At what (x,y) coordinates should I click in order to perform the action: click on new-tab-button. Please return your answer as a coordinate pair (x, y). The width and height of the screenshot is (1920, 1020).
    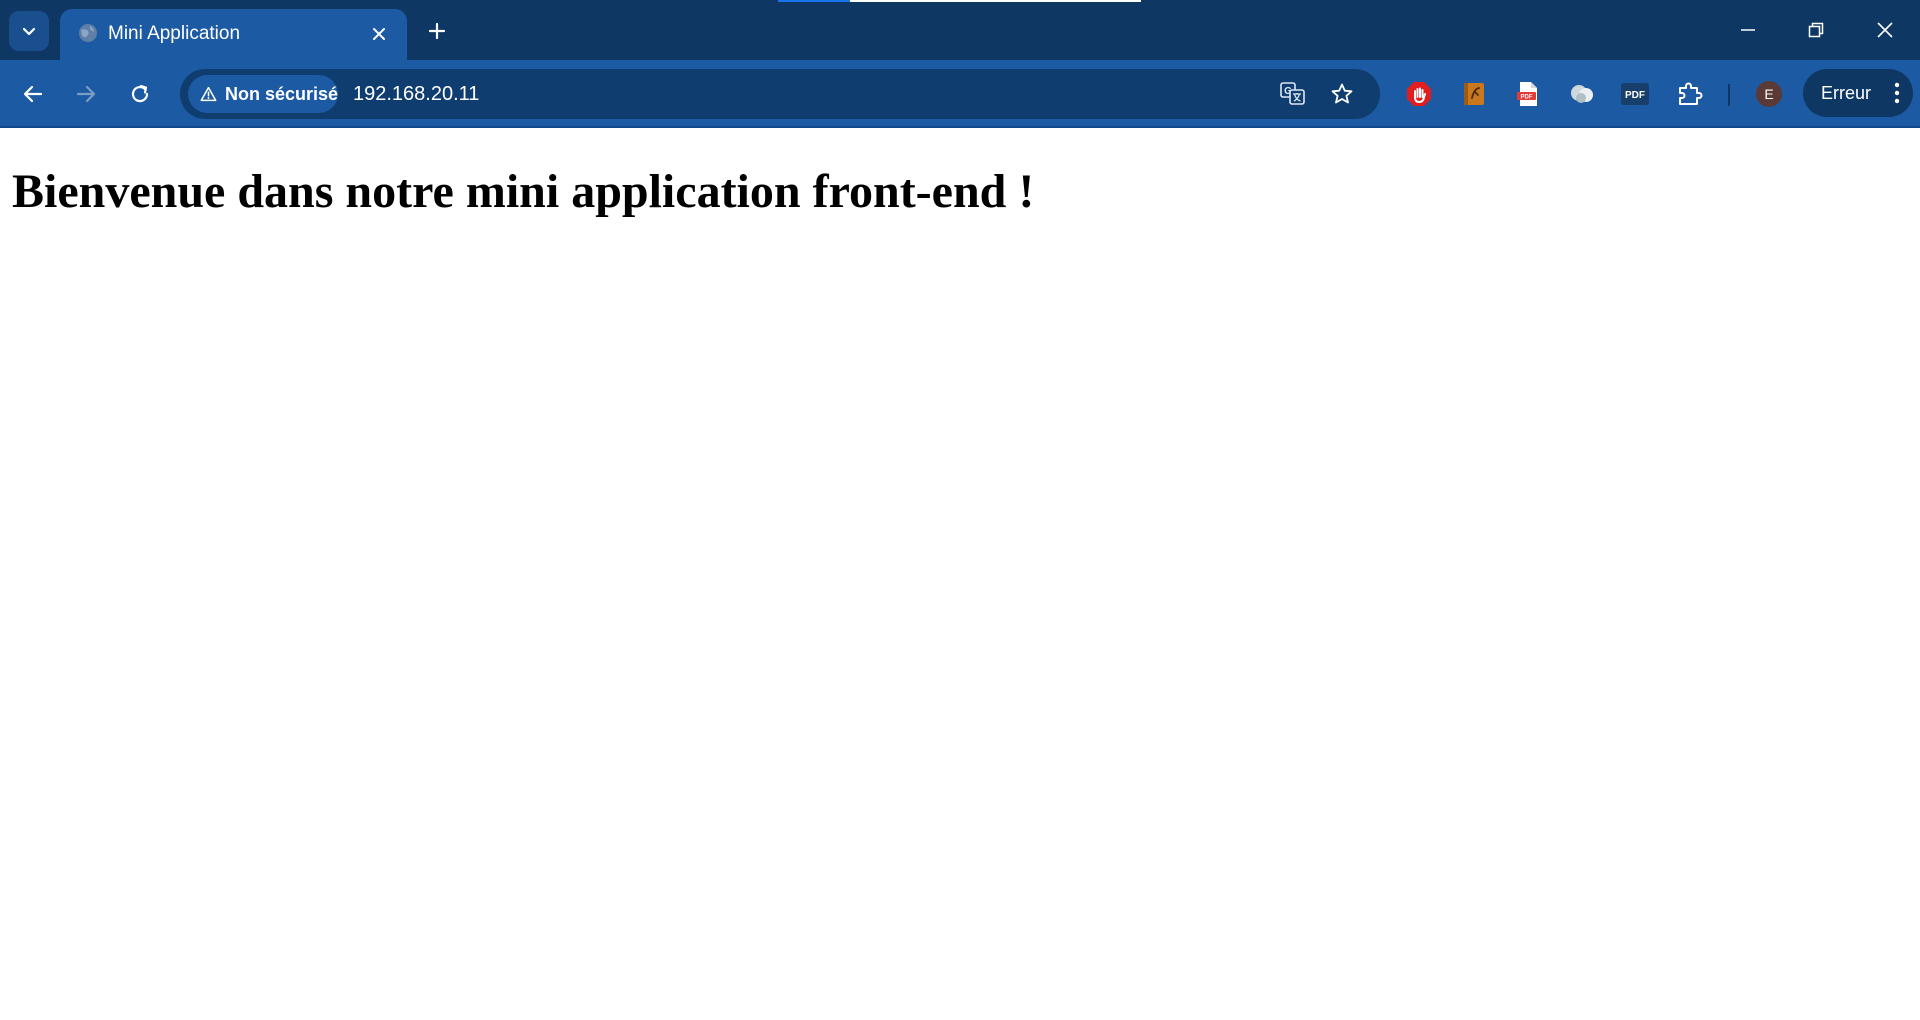
    Looking at the image, I should click on (437, 31).